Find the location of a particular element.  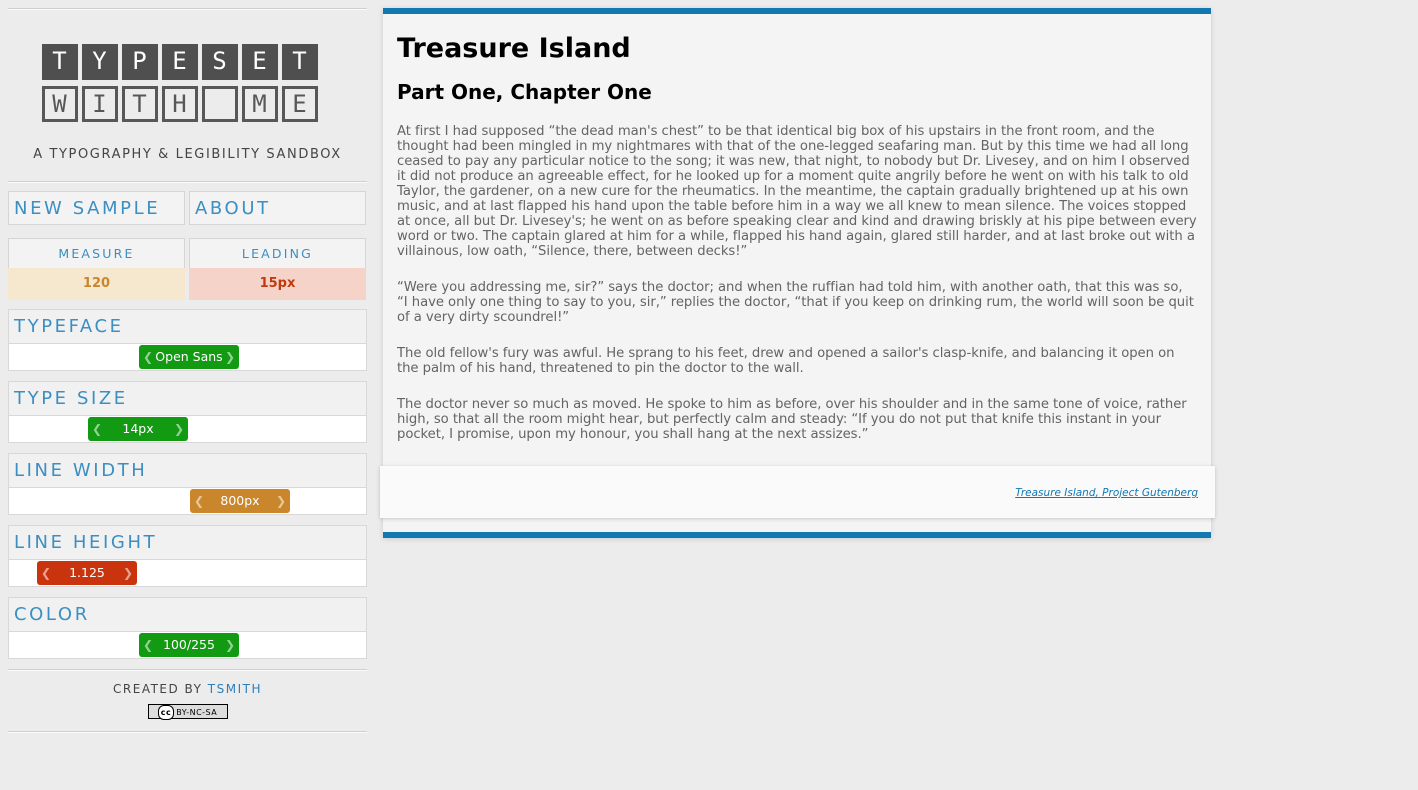

cc-icon: cc is located at coordinates (166, 712).